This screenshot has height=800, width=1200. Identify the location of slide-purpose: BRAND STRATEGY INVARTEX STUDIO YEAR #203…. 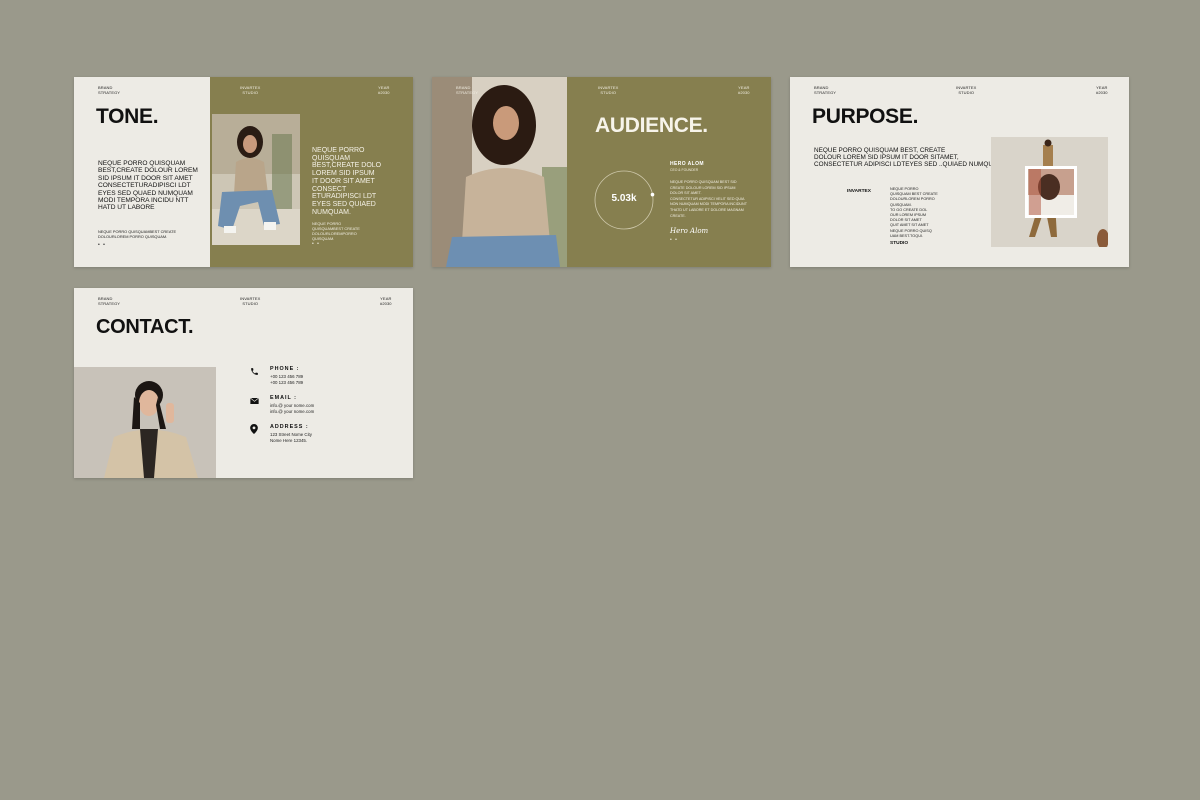
(959, 172).